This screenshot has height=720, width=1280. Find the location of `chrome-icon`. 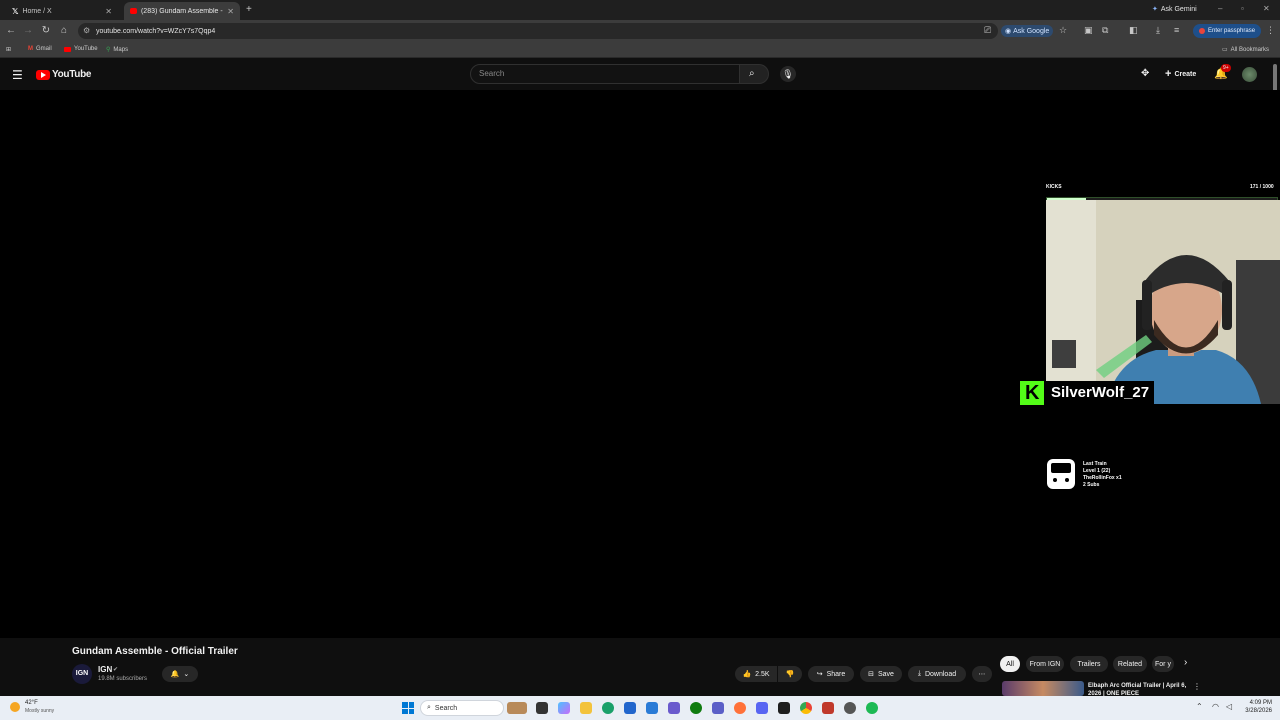

chrome-icon is located at coordinates (806, 708).